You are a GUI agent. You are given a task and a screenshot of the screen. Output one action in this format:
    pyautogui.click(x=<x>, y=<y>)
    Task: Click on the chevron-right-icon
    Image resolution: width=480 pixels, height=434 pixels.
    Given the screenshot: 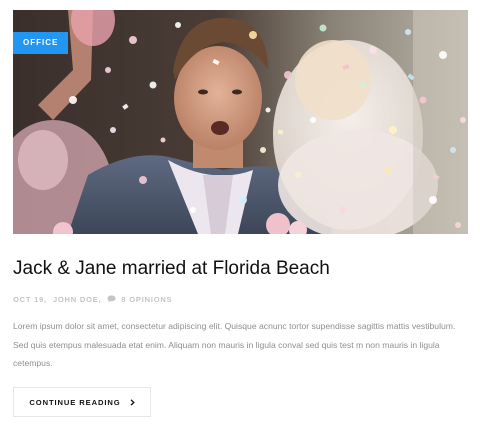 What is the action you would take?
    pyautogui.click(x=132, y=402)
    